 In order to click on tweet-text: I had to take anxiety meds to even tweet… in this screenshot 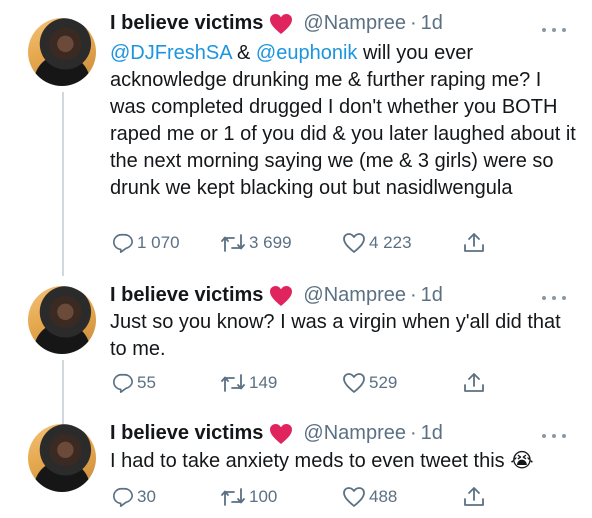, I will do `click(345, 461)`.